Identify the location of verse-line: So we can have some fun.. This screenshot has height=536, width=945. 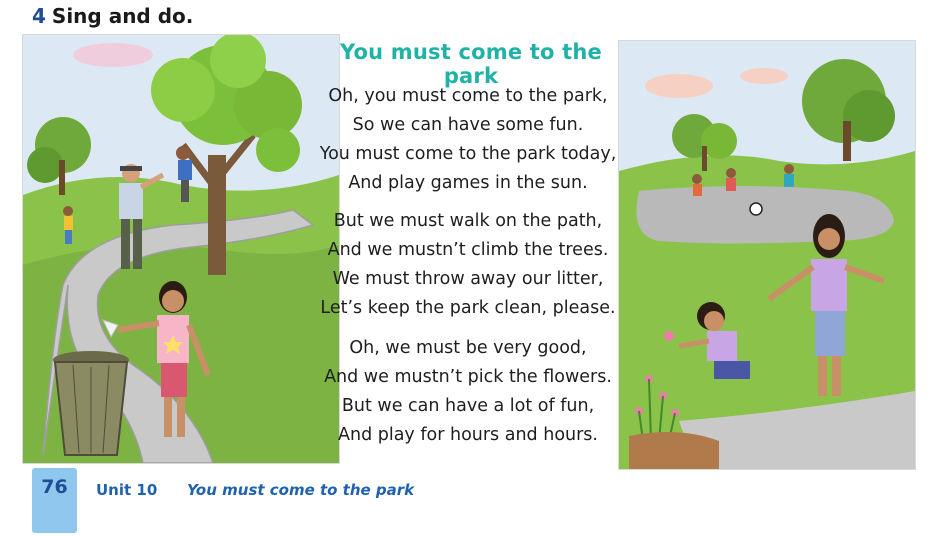
(468, 125).